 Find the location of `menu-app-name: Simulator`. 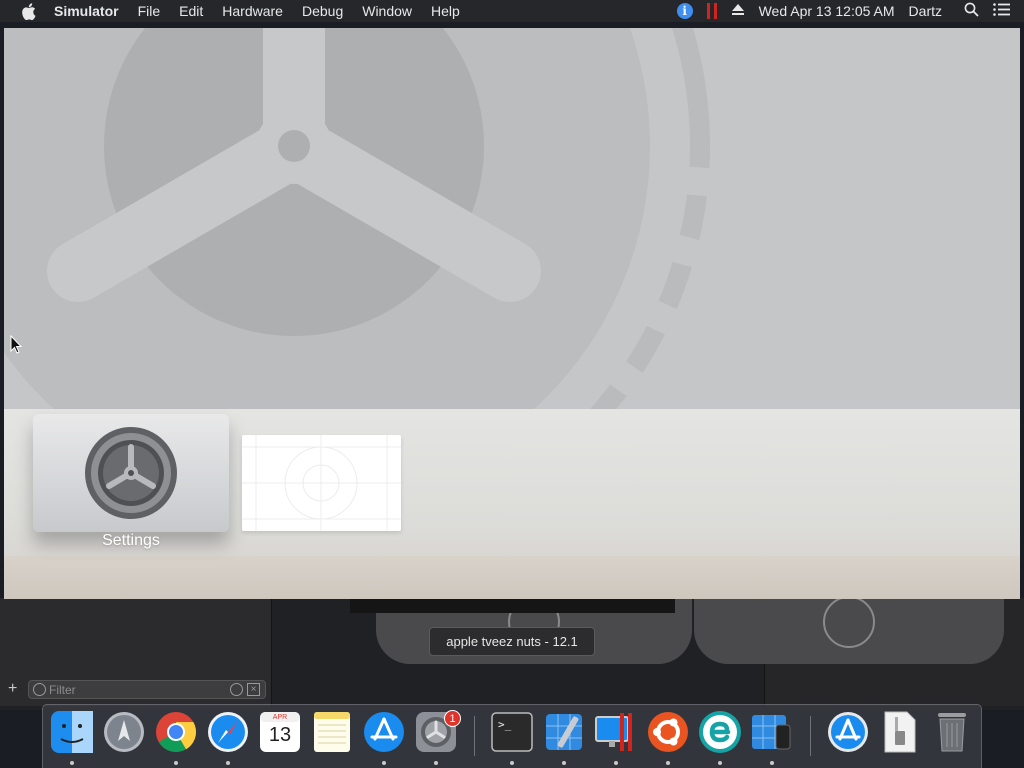

menu-app-name: Simulator is located at coordinates (86, 11).